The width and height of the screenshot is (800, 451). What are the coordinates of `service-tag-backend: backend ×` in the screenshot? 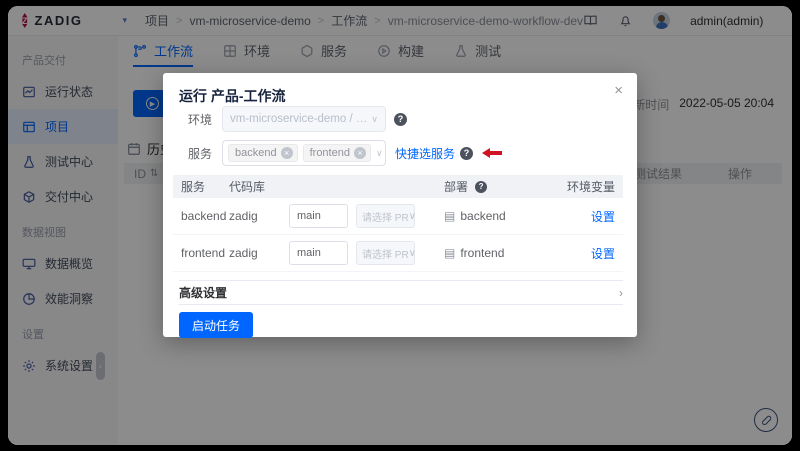 It's located at (263, 153).